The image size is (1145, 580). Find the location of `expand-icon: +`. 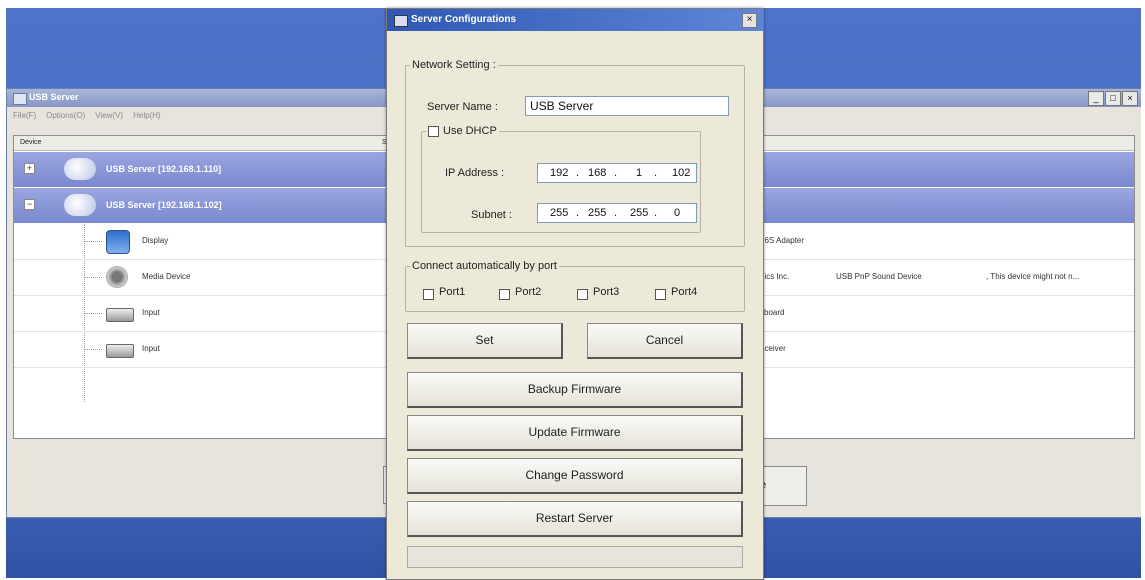

expand-icon: + is located at coordinates (29, 168).